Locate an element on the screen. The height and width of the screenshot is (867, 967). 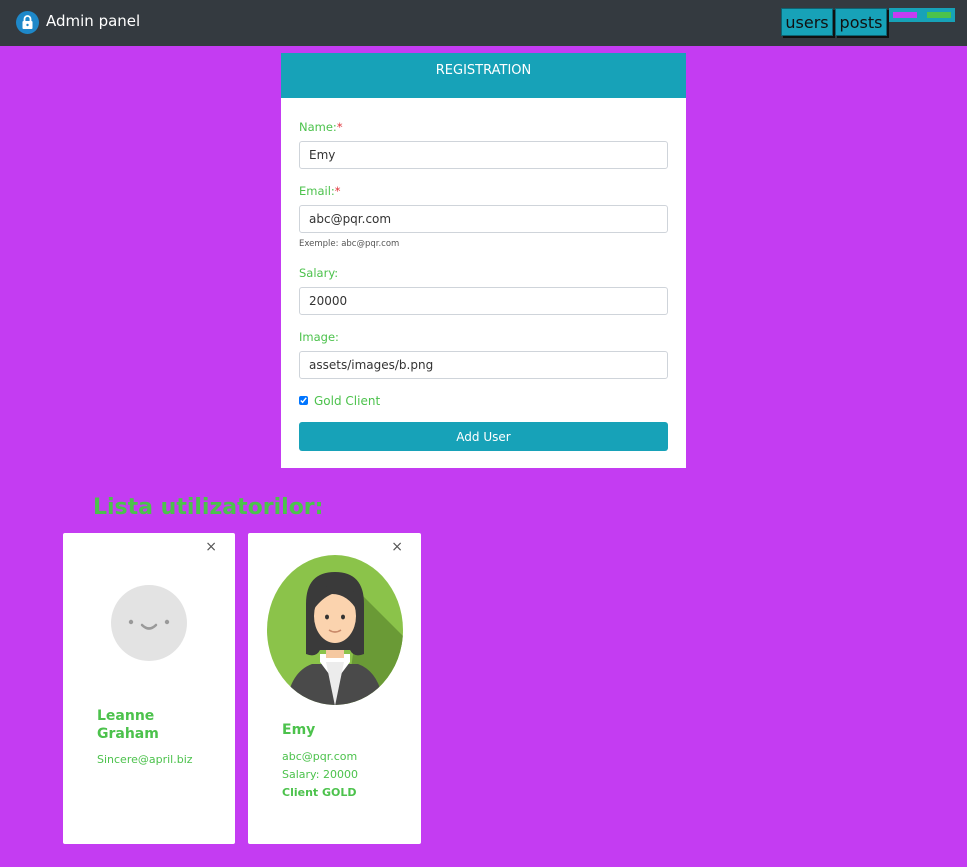
user-name-line: Graham is located at coordinates (128, 734).